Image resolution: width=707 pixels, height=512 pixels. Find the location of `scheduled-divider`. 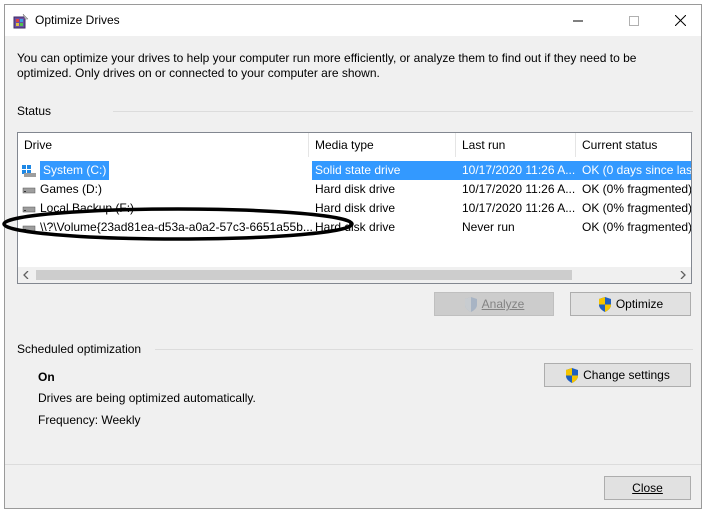

scheduled-divider is located at coordinates (424, 349).